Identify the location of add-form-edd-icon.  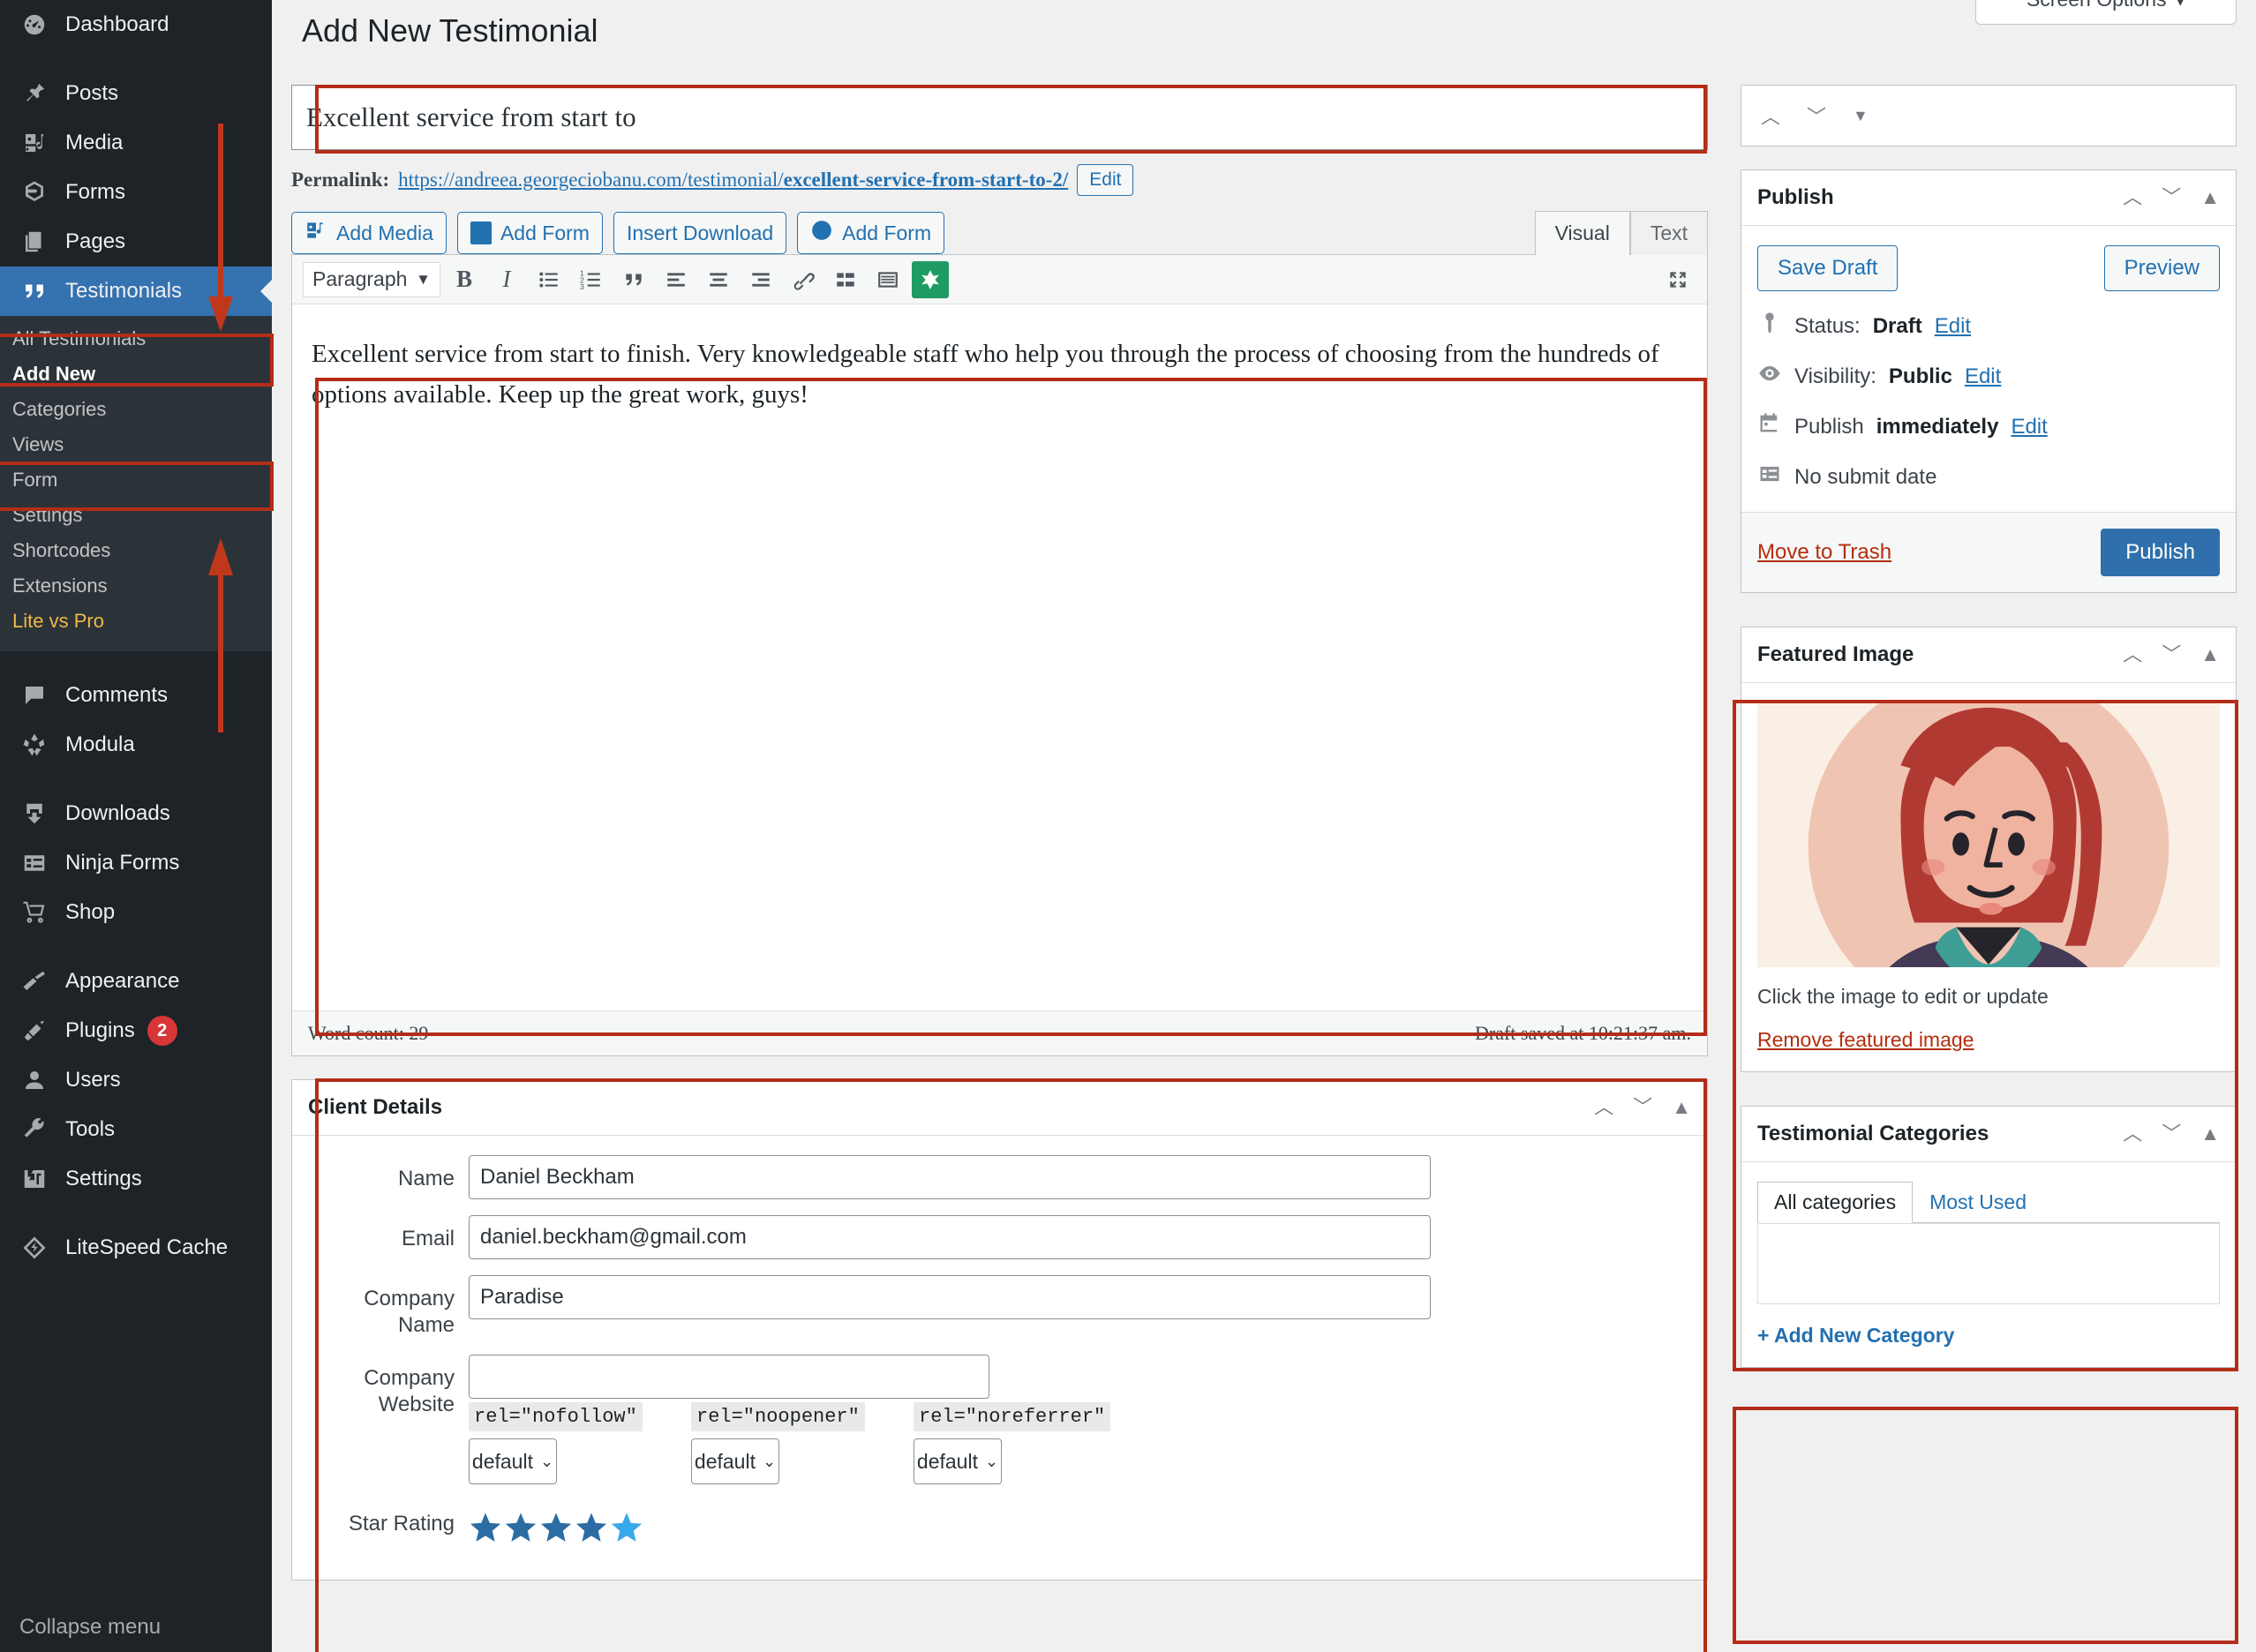
(821, 233).